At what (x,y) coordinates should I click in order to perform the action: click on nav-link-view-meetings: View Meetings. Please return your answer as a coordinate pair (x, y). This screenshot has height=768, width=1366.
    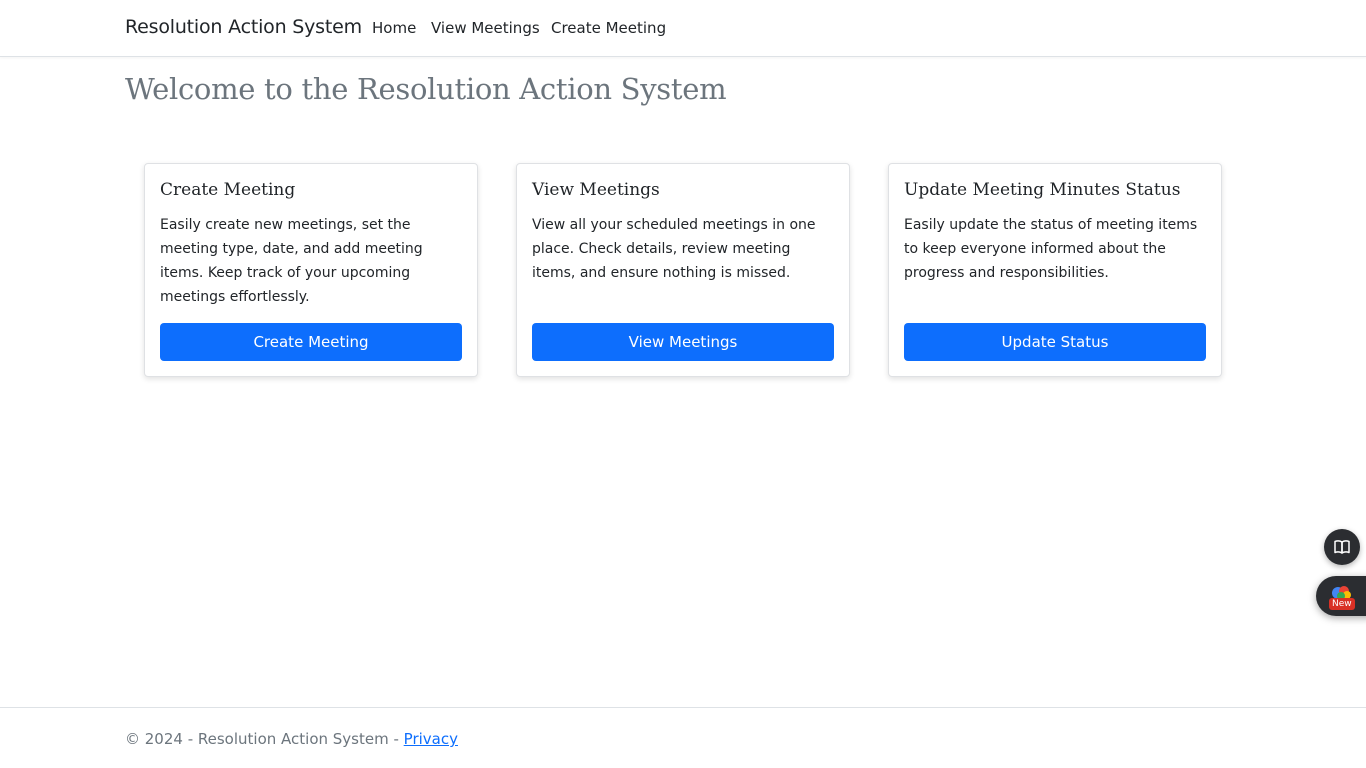
    Looking at the image, I should click on (485, 28).